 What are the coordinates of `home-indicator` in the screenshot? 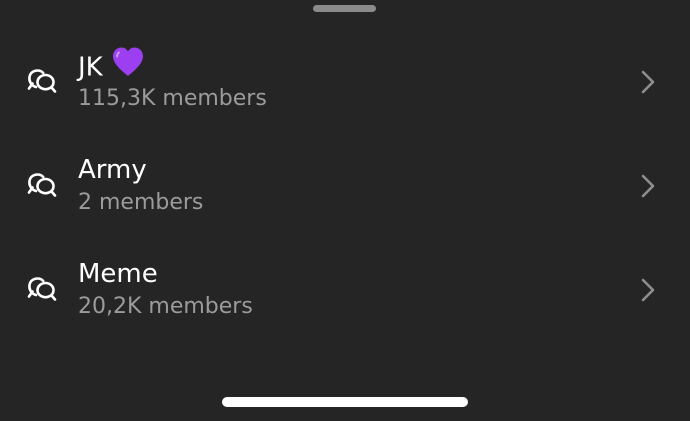 It's located at (345, 402).